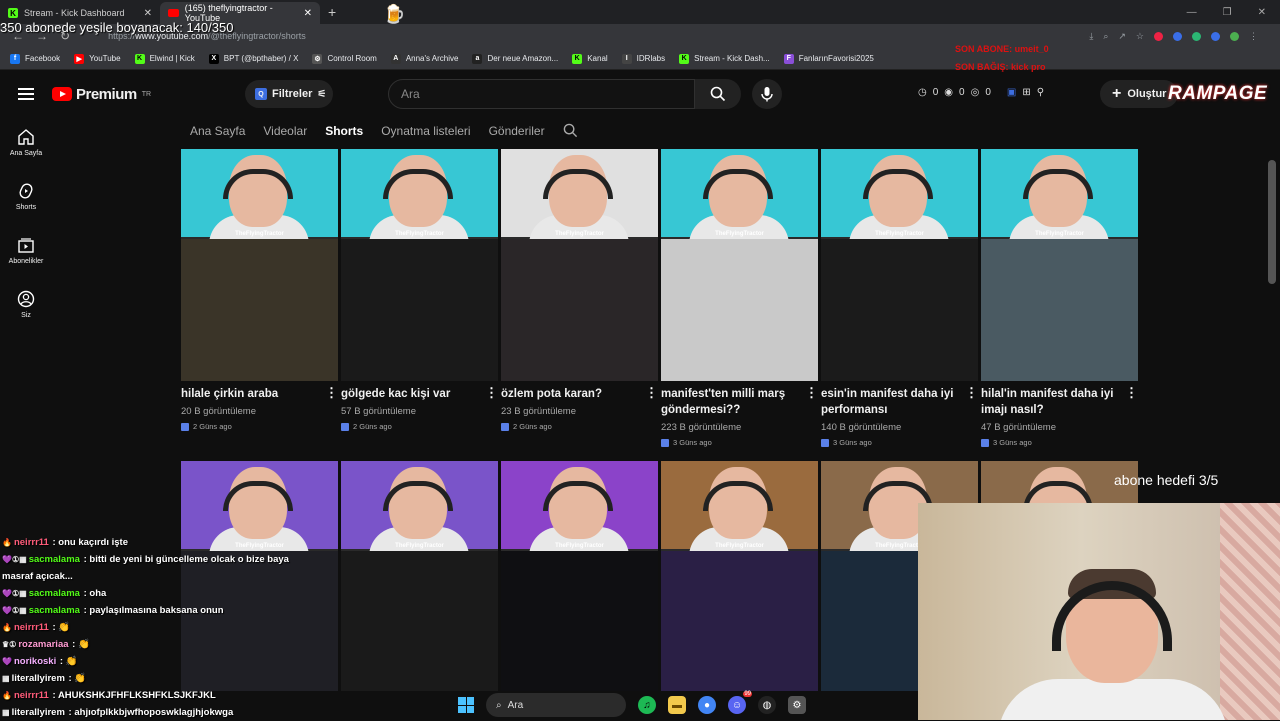 The width and height of the screenshot is (1280, 721). What do you see at coordinates (285, 131) in the screenshot?
I see `tab-videos: Videolar` at bounding box center [285, 131].